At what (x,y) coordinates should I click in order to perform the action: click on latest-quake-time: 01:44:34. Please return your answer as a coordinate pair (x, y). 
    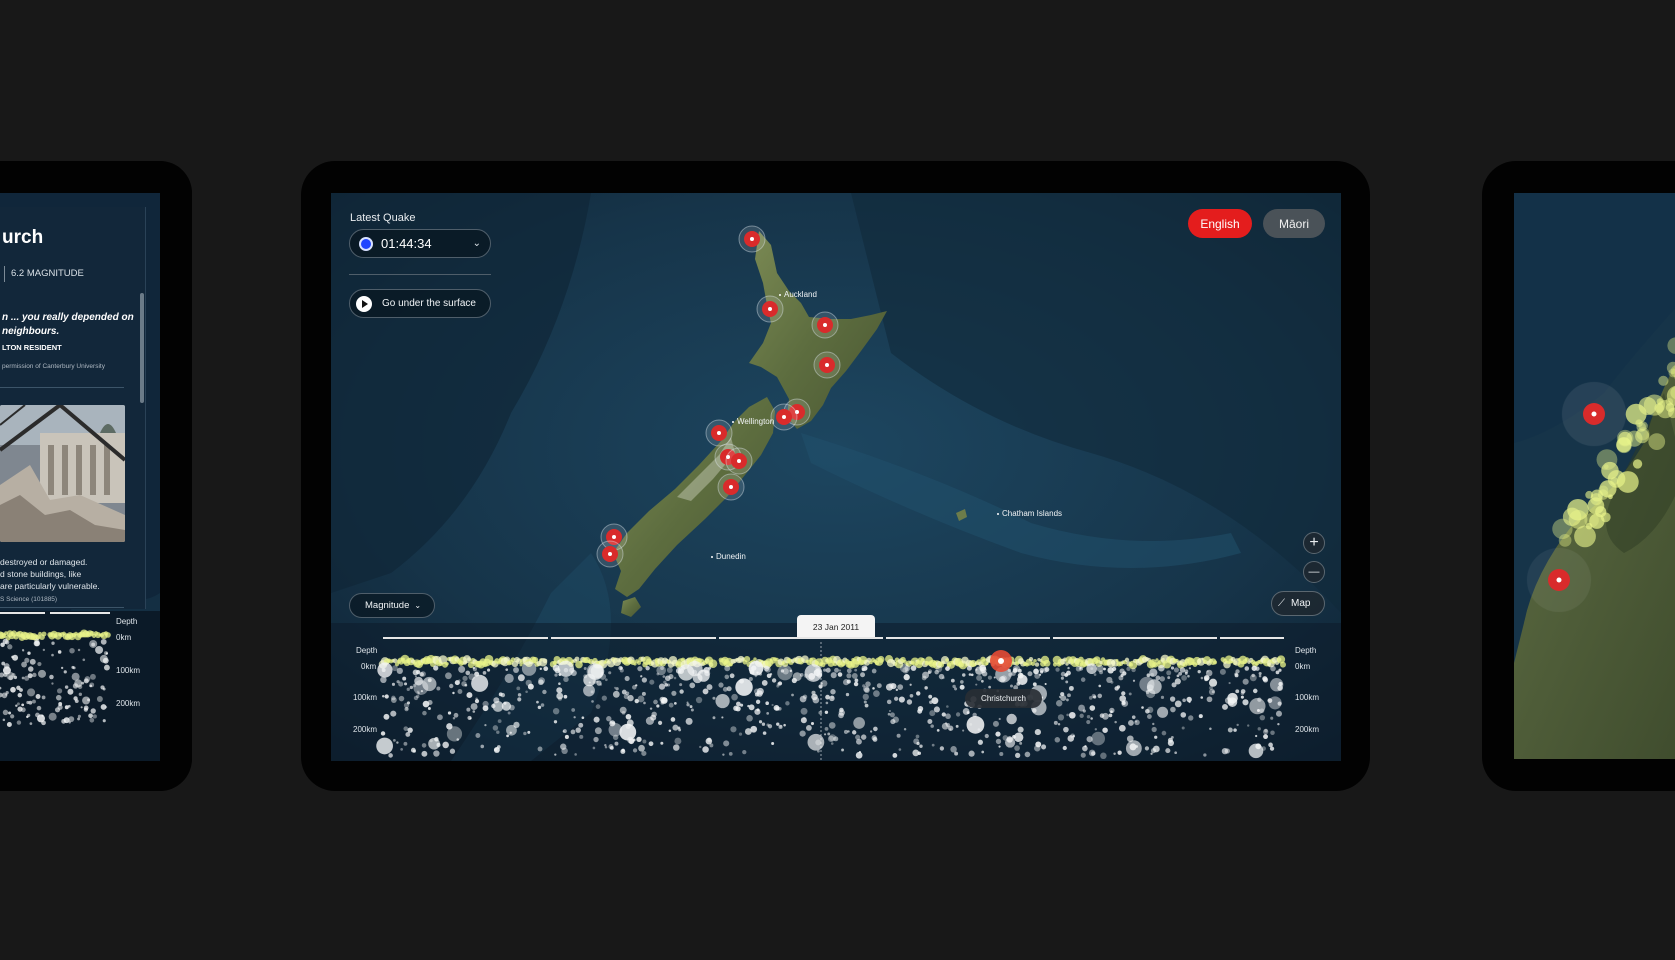
    Looking at the image, I should click on (406, 243).